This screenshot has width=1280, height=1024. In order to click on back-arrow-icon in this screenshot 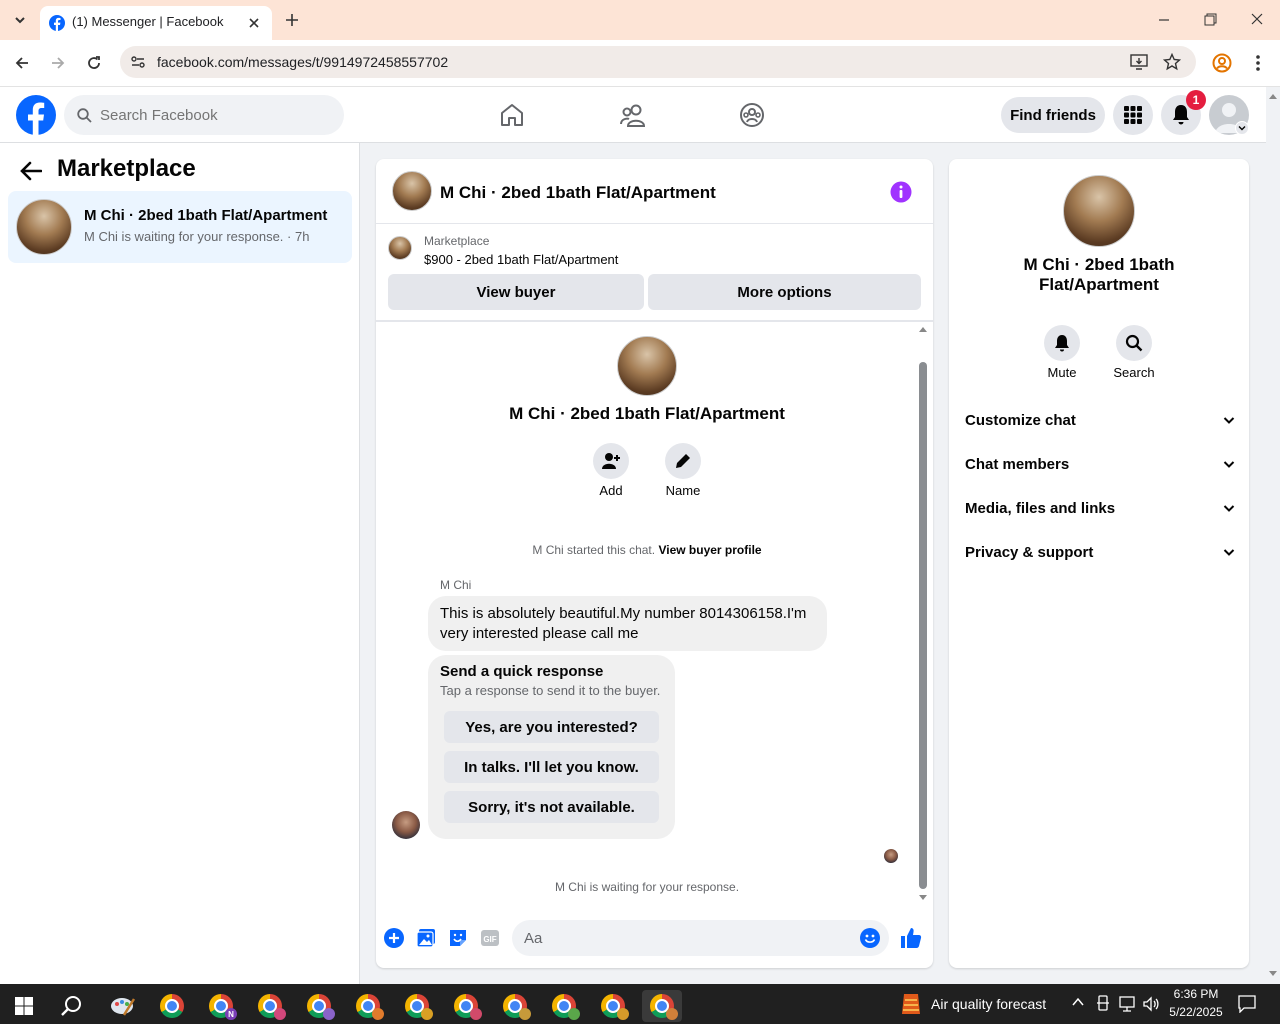, I will do `click(31, 171)`.